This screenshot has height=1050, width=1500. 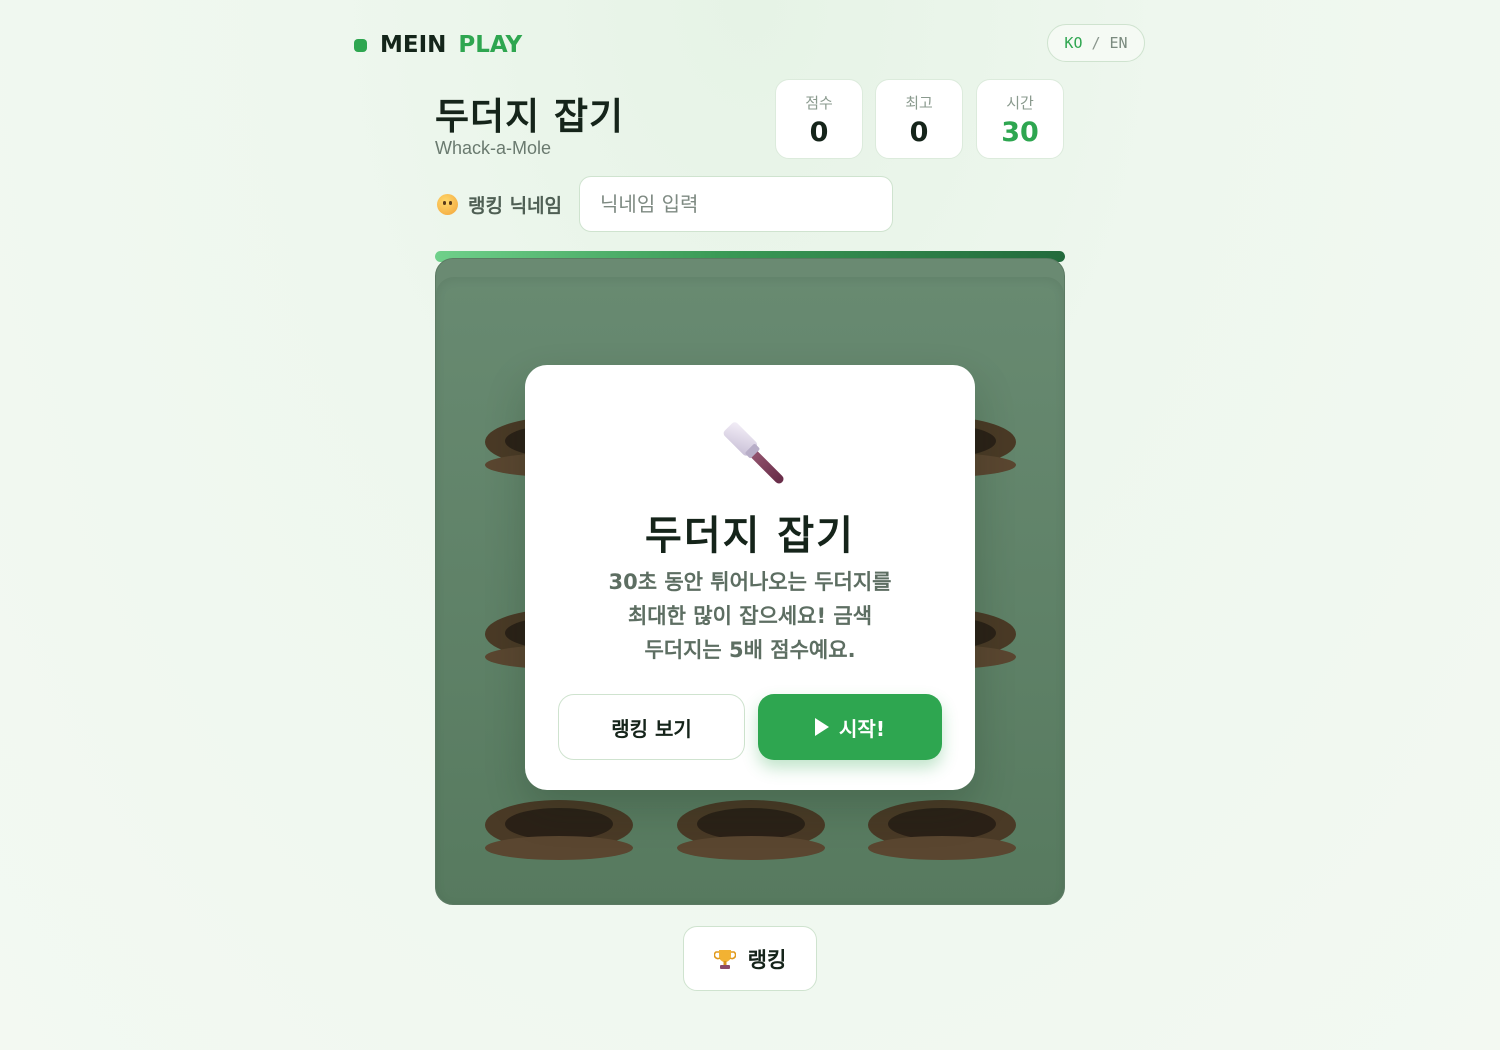 I want to click on lang-ko: KO, so click(x=1073, y=43).